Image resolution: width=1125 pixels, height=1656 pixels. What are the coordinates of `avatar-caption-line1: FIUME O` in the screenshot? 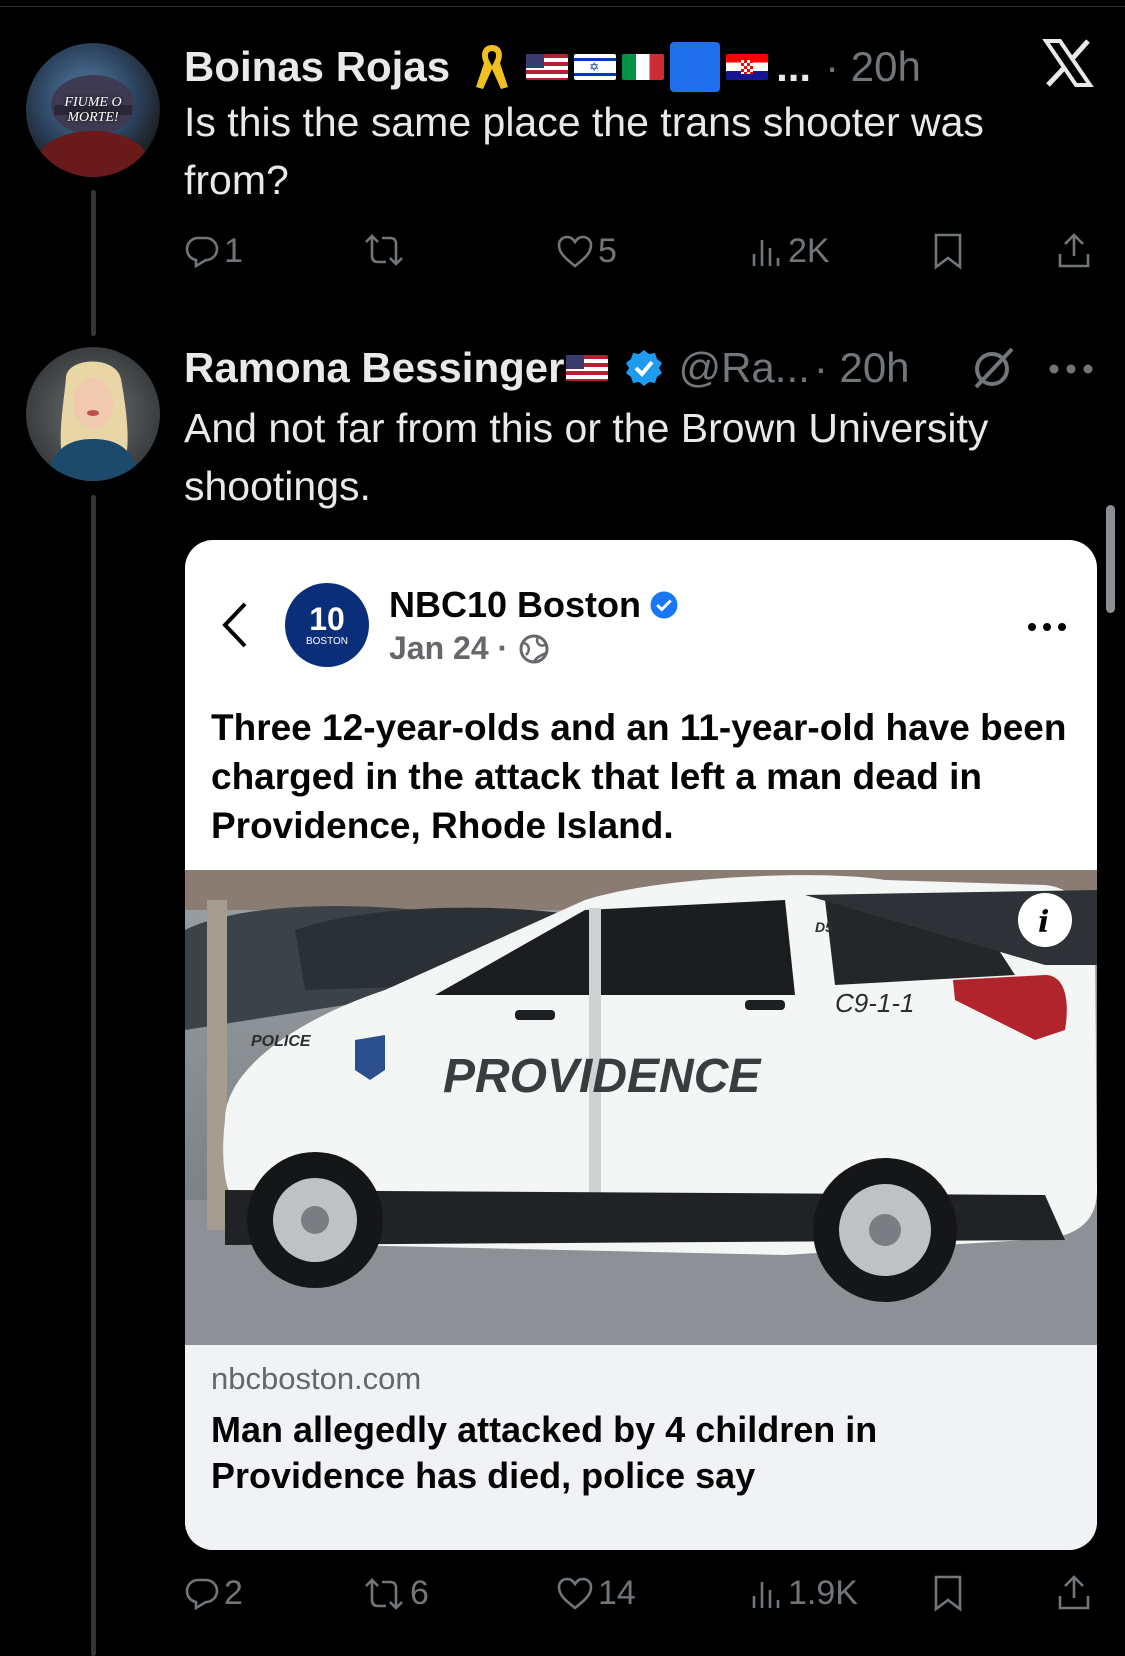 It's located at (93, 102).